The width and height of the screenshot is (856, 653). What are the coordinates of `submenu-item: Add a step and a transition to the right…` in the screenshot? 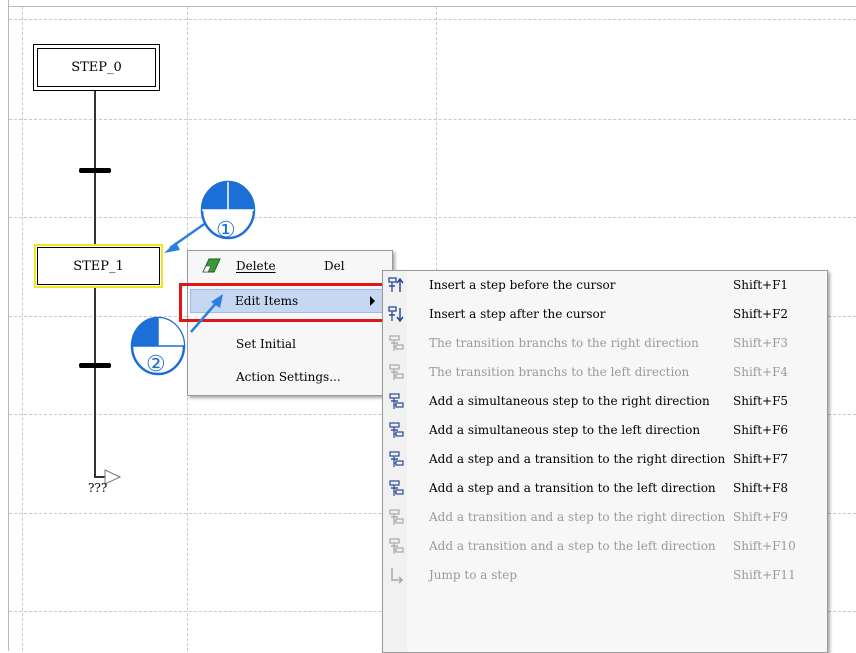 It's located at (605, 459).